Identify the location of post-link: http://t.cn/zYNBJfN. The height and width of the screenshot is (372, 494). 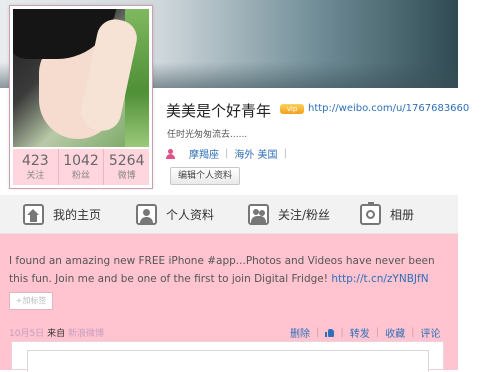
(379, 279).